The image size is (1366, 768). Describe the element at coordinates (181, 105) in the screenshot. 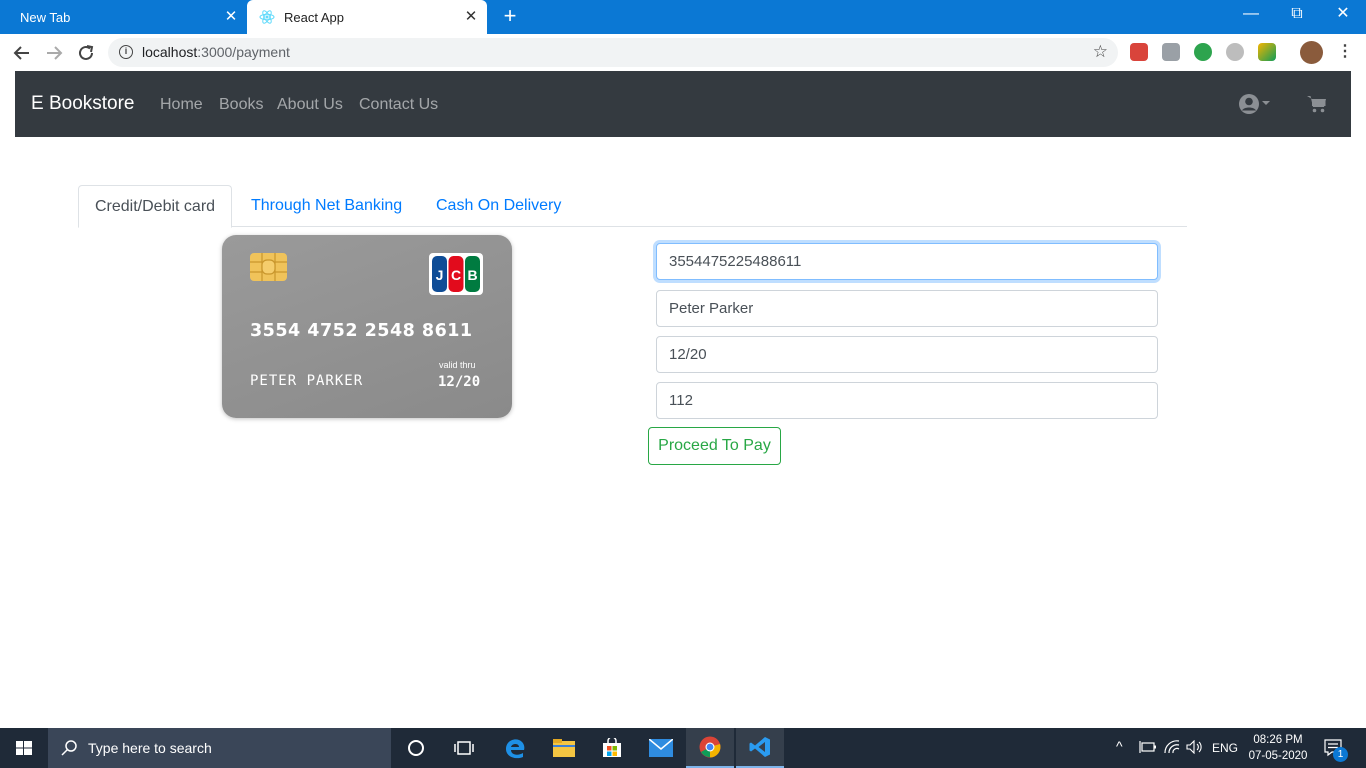

I see `nav-link-home: Home` at that location.